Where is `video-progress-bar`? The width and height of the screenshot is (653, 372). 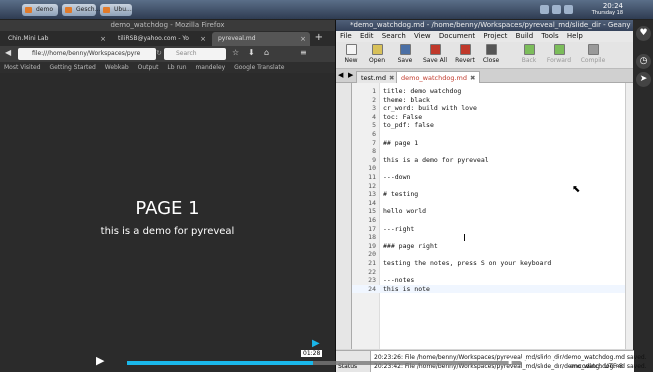 video-progress-bar is located at coordinates (324, 363).